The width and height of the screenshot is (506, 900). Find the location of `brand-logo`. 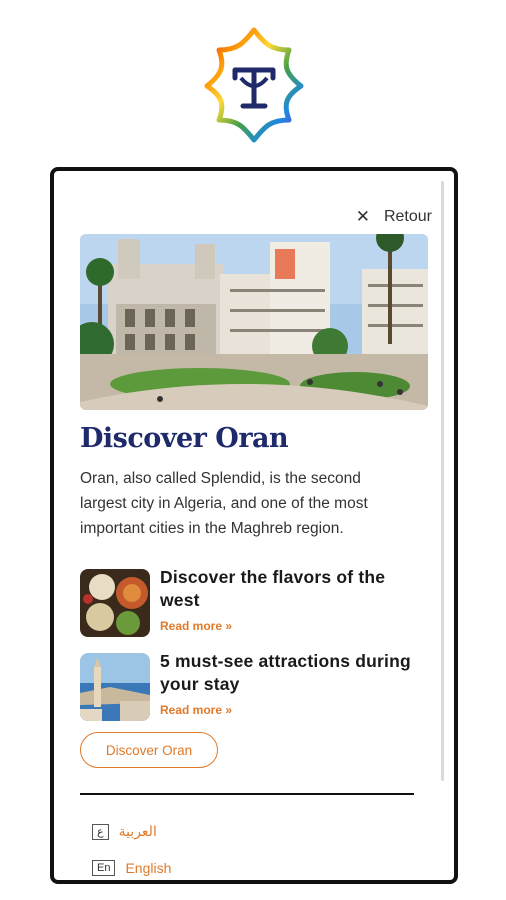

brand-logo is located at coordinates (254, 85).